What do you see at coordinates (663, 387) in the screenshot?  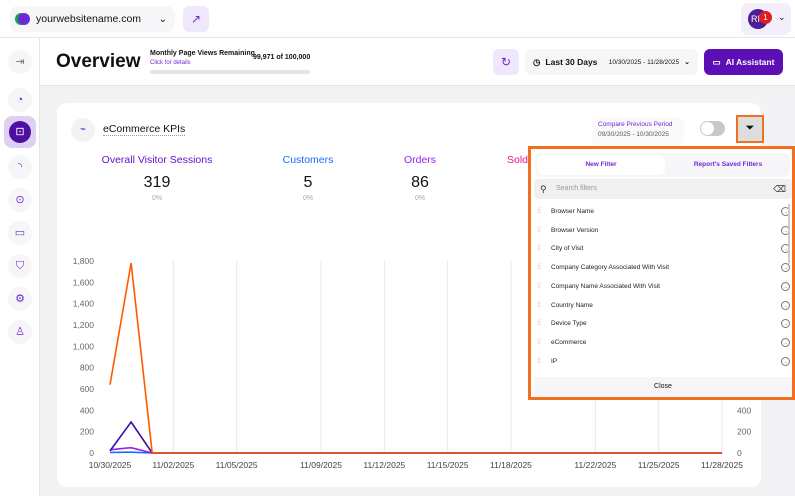 I see `close-button: Close` at bounding box center [663, 387].